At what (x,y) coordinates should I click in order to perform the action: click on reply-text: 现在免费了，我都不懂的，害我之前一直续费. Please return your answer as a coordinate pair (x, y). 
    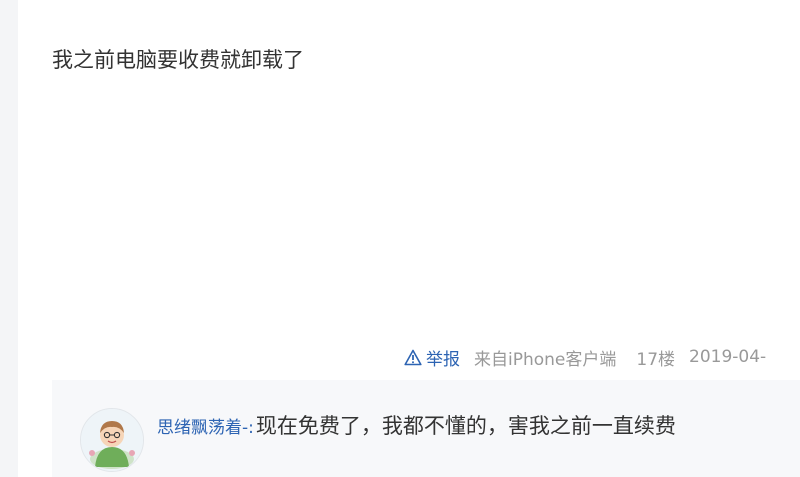
    Looking at the image, I should click on (465, 426).